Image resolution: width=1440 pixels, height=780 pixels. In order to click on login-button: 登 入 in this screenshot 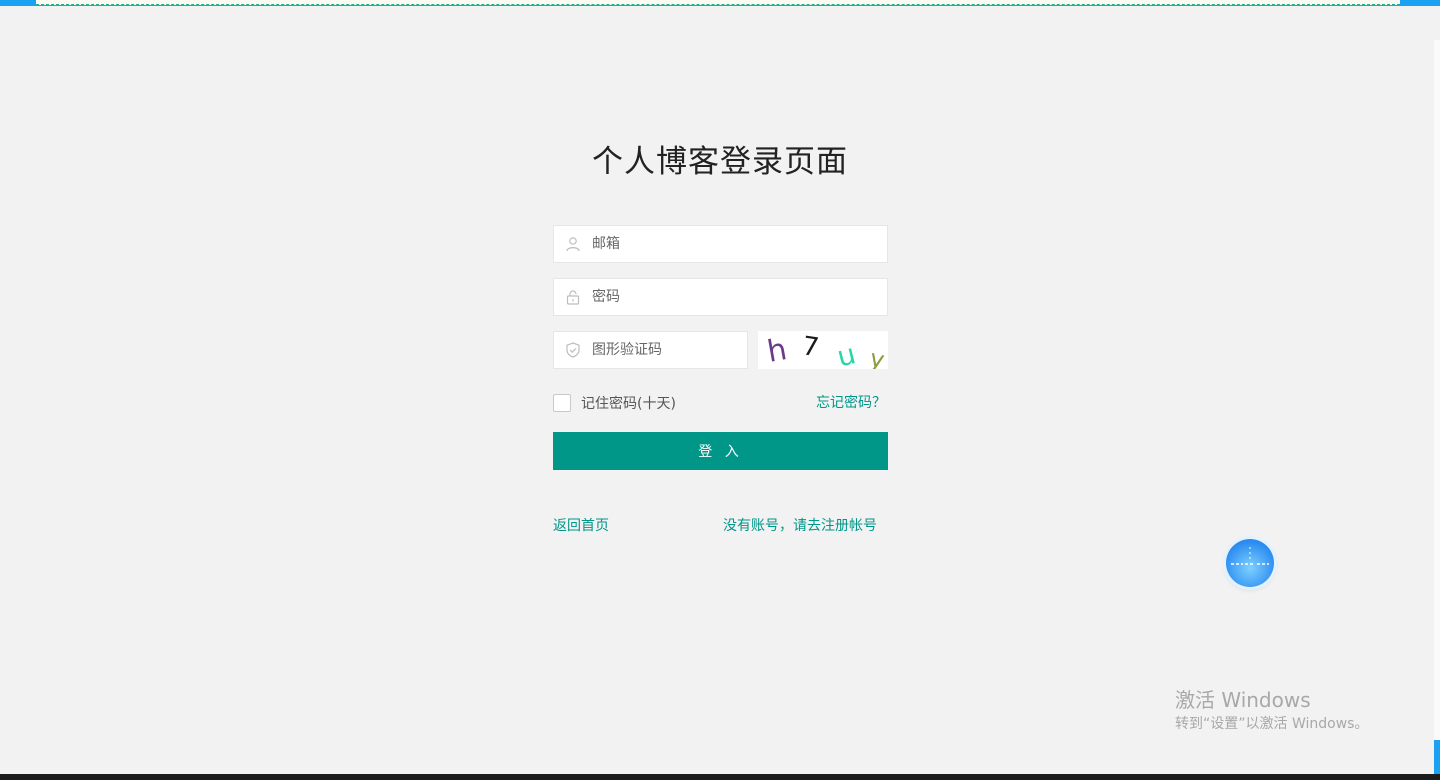, I will do `click(720, 451)`.